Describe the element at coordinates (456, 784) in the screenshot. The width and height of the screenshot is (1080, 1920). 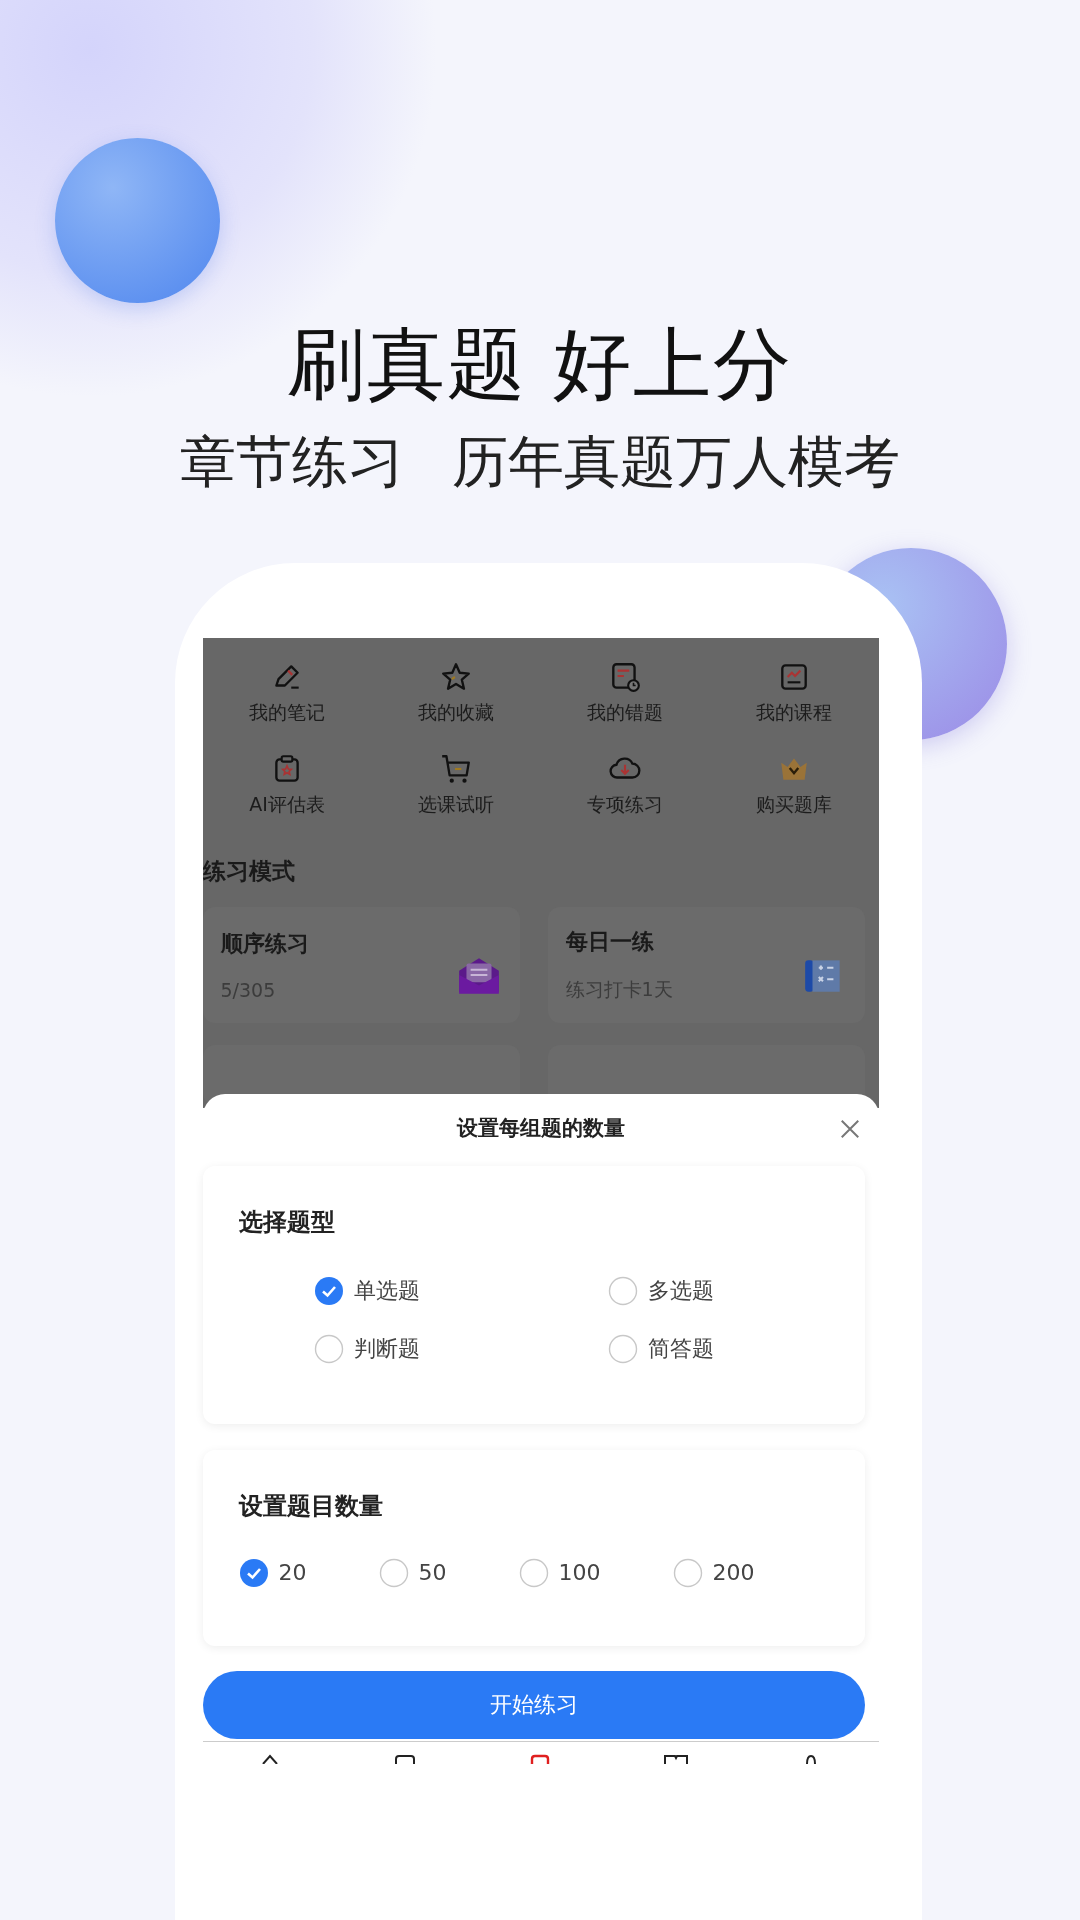
I see `shortcut-item: 选课试听` at that location.